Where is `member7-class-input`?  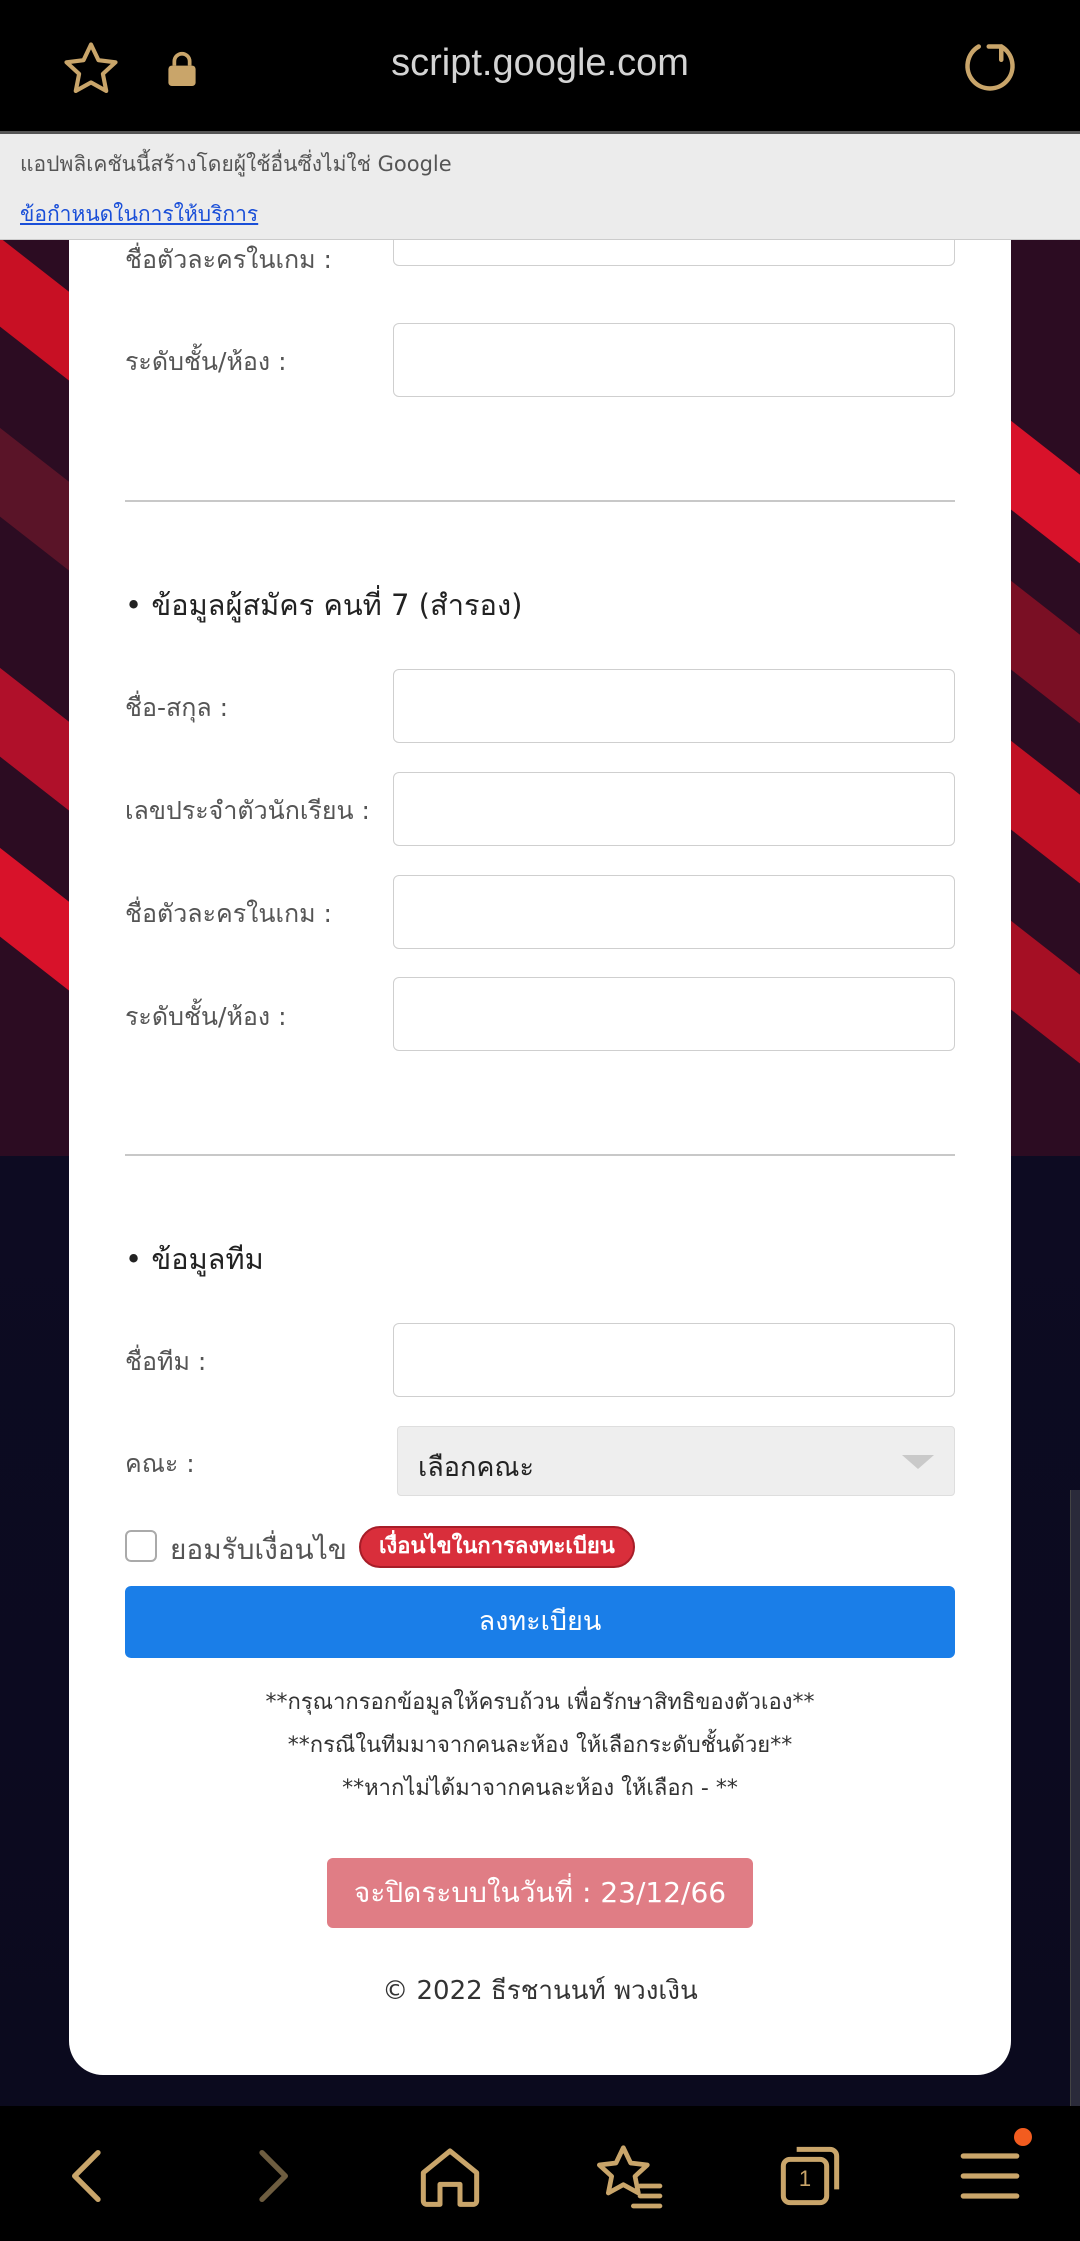
member7-class-input is located at coordinates (674, 1014).